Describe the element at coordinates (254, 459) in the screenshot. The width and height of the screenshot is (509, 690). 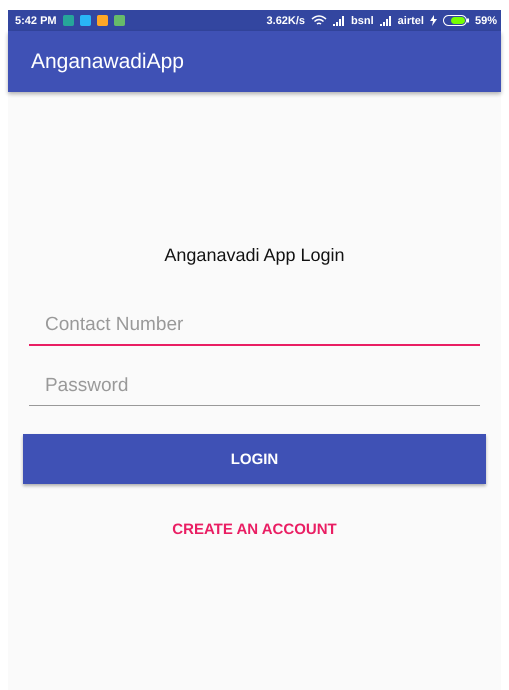
I see `login-button: LOGIN` at that location.